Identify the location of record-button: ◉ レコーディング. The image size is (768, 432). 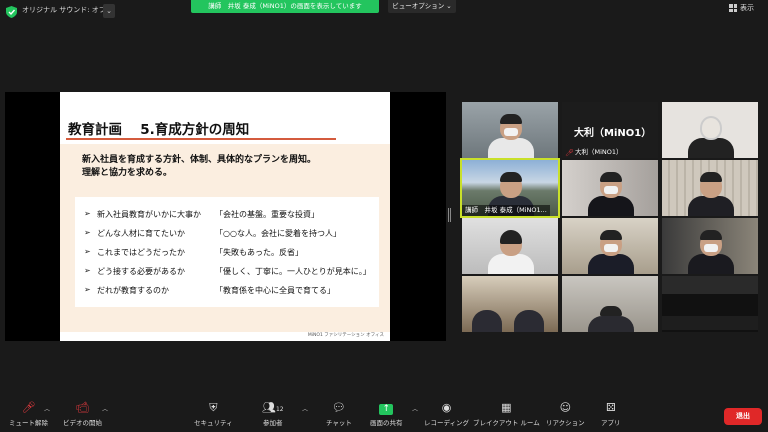
(447, 414).